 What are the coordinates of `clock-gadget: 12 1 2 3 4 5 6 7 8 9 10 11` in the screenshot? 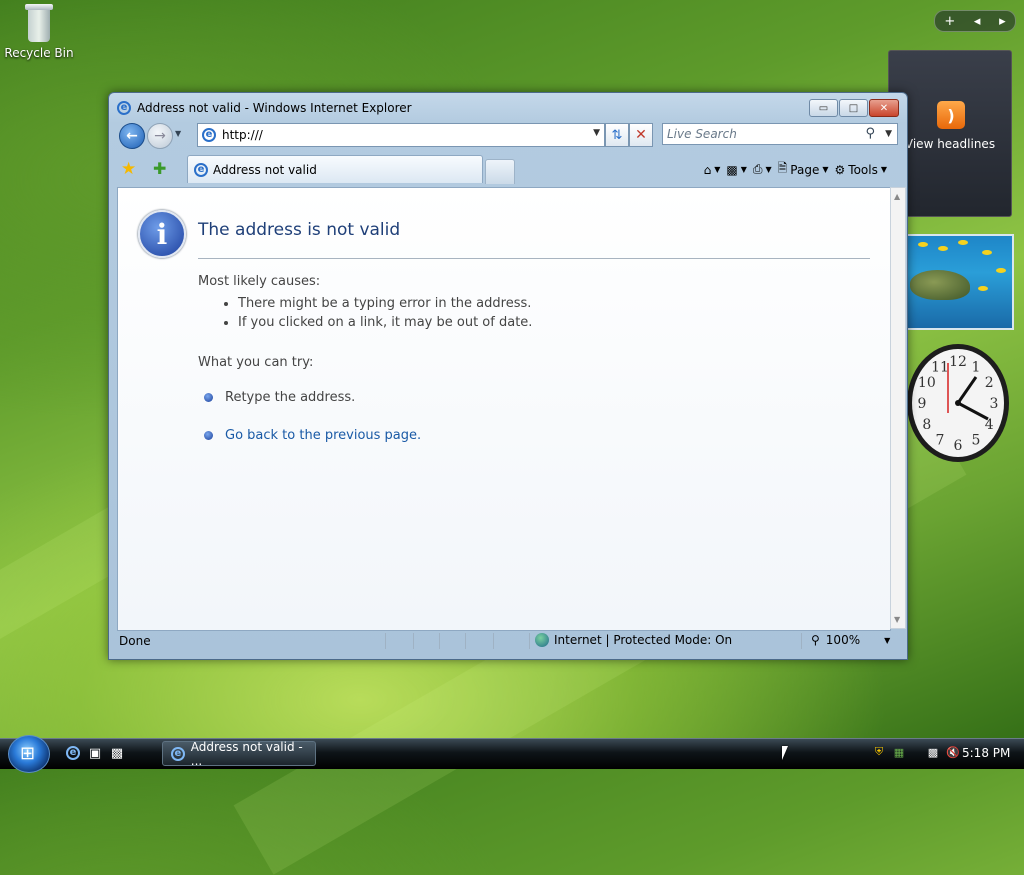 It's located at (958, 403).